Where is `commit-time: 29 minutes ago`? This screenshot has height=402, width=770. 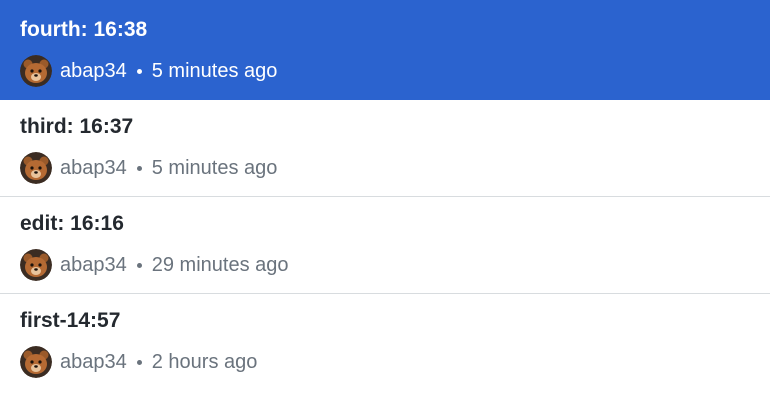 commit-time: 29 minutes ago is located at coordinates (220, 264).